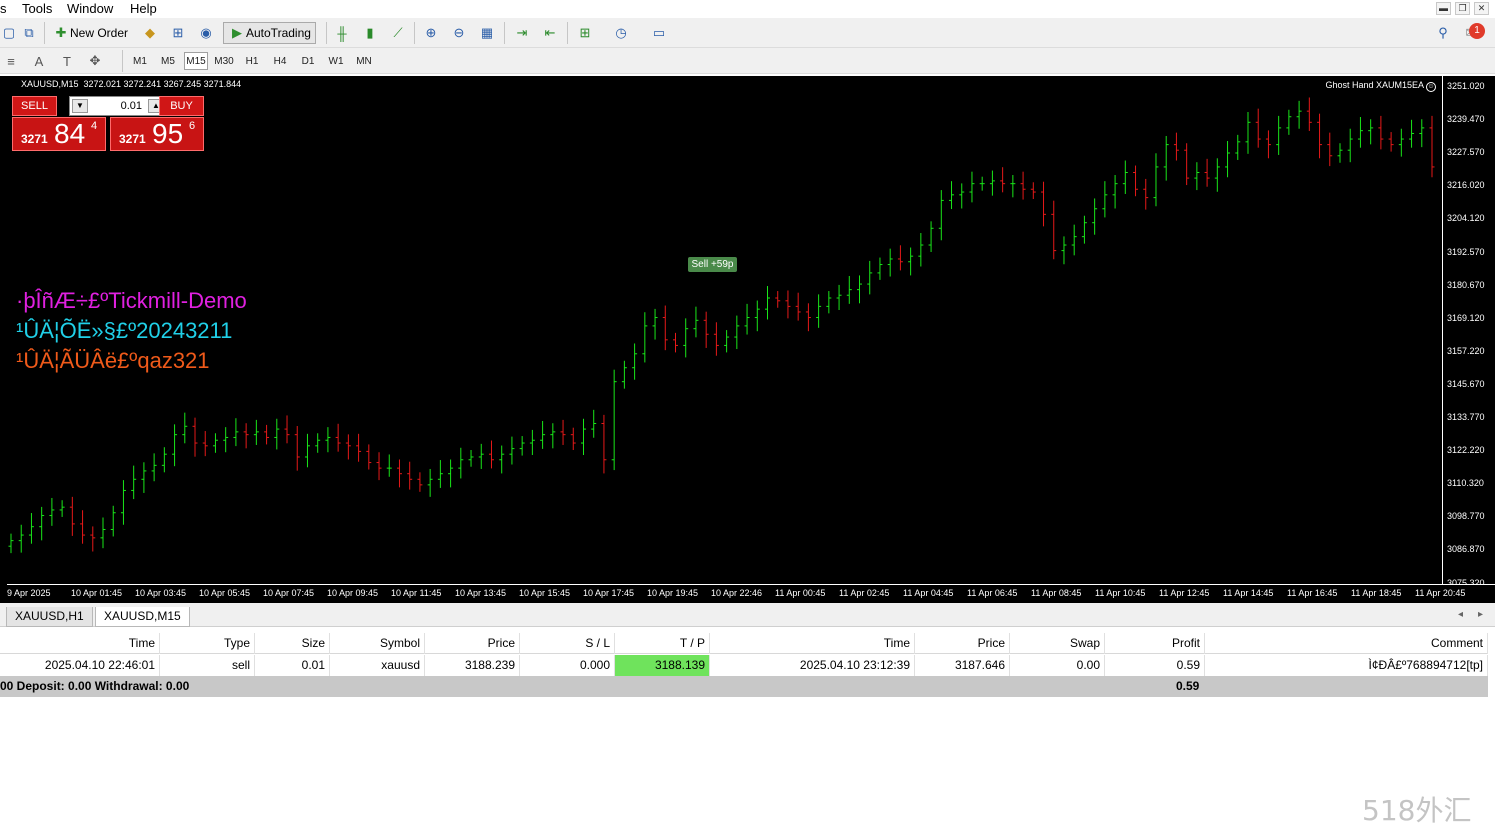  Describe the element at coordinates (39, 61) in the screenshot. I see `text-tool-icon: A` at that location.